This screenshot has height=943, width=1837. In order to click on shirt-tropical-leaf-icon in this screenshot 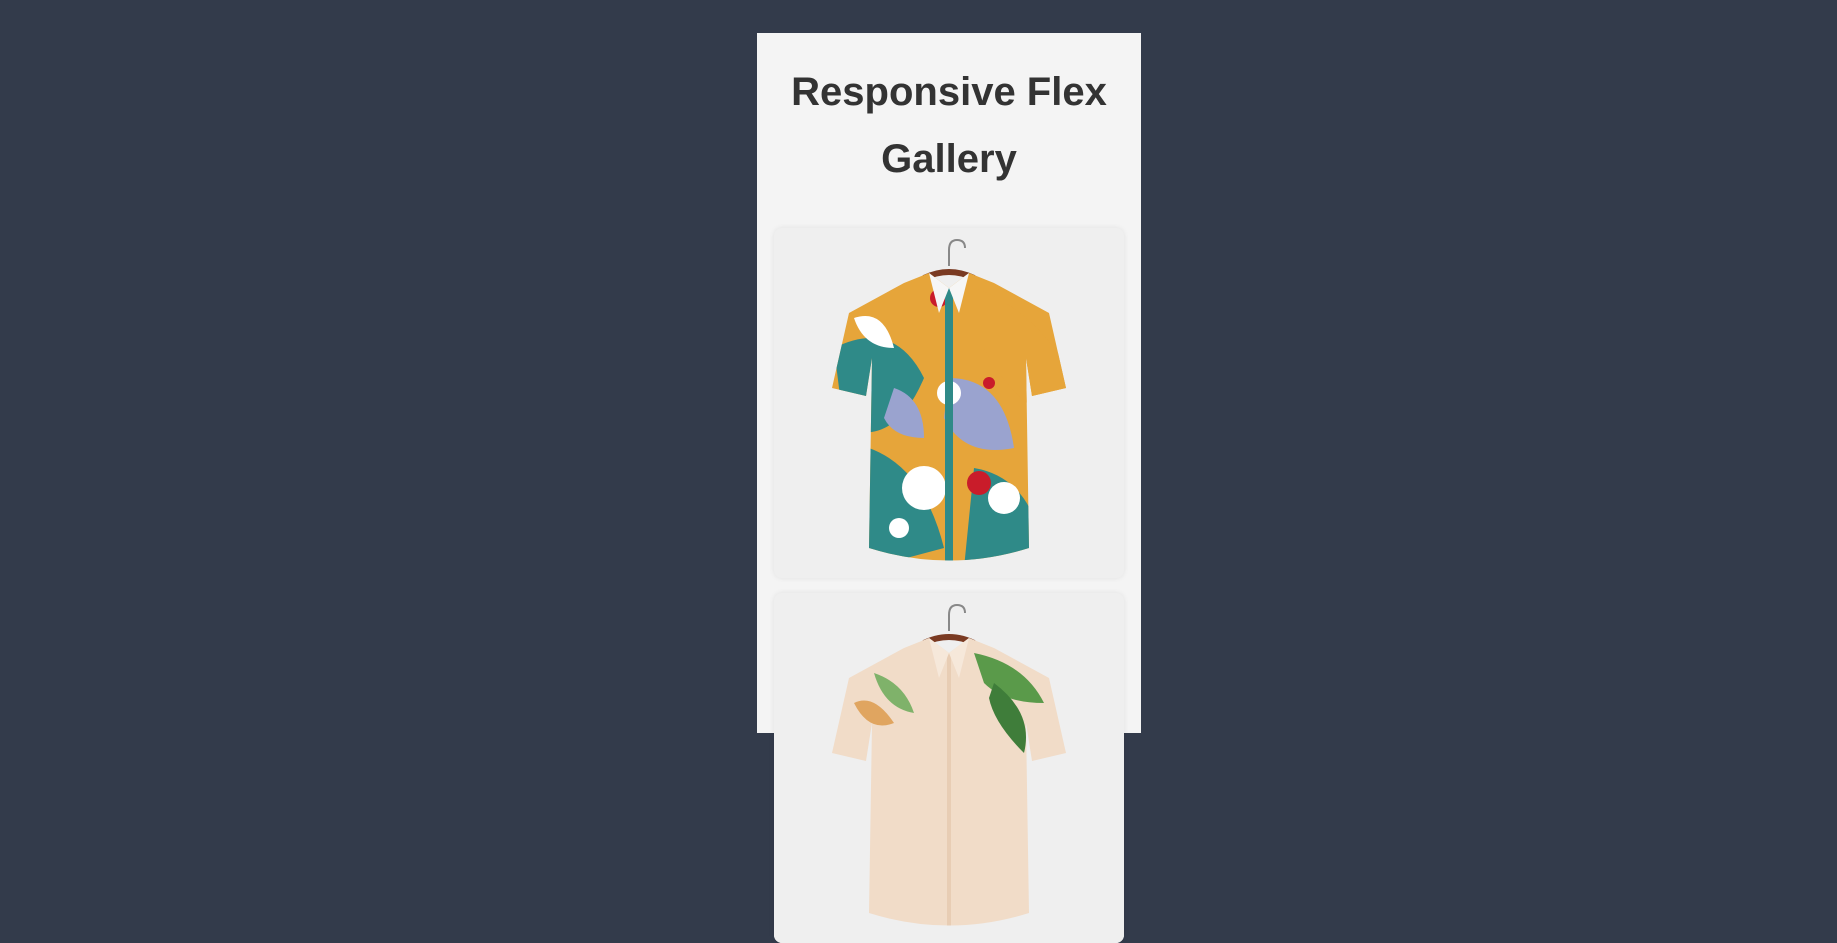, I will do `click(949, 768)`.